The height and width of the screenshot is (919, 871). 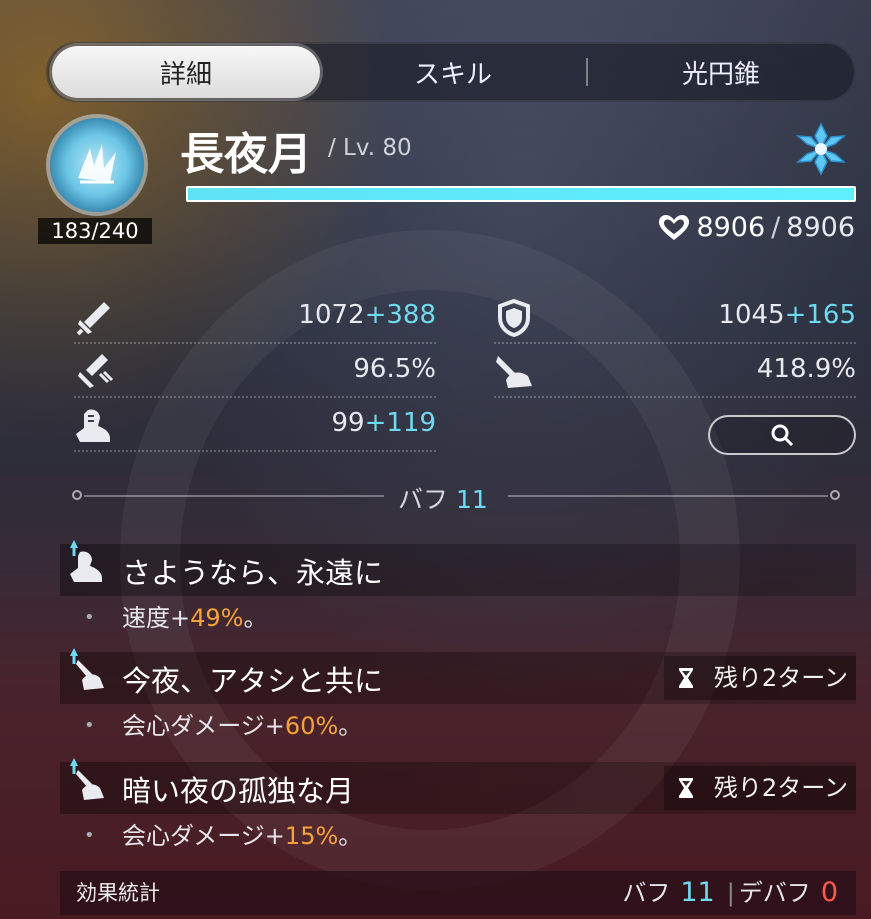 I want to click on buff-divider: バフ 11, so click(x=457, y=496).